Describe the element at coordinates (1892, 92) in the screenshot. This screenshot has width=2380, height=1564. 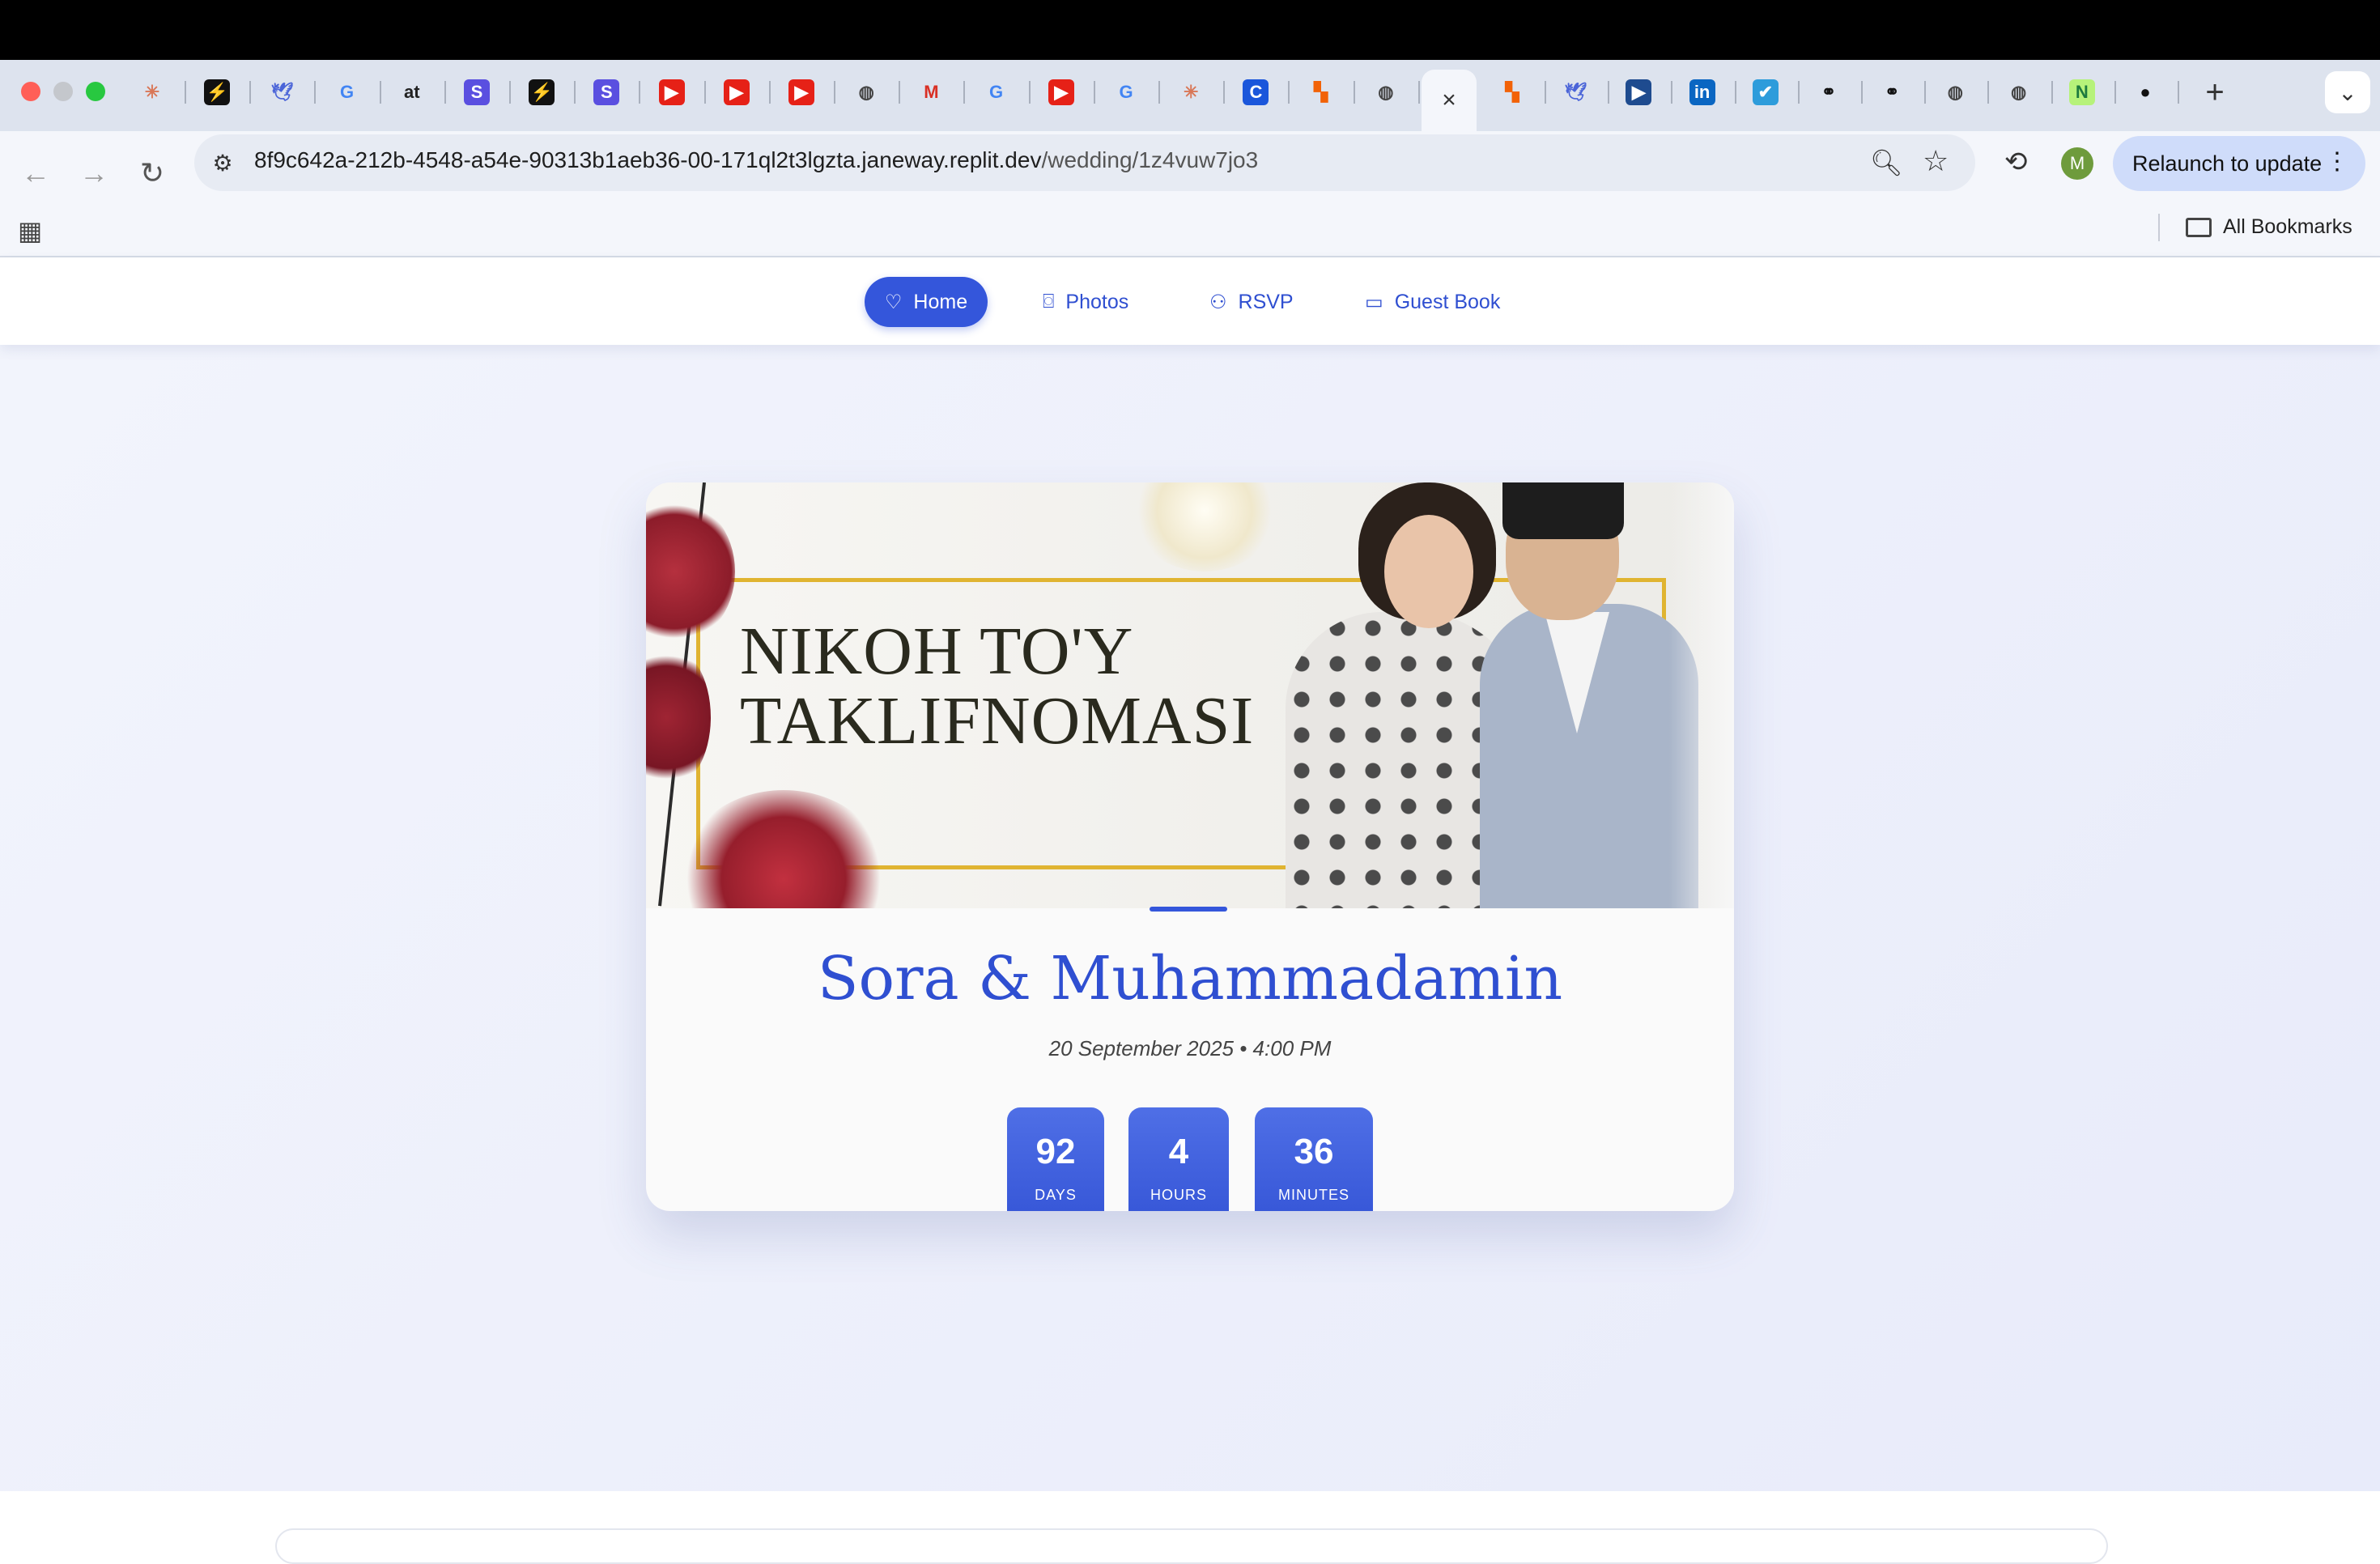
I see `link-check-icon: ⚭` at that location.